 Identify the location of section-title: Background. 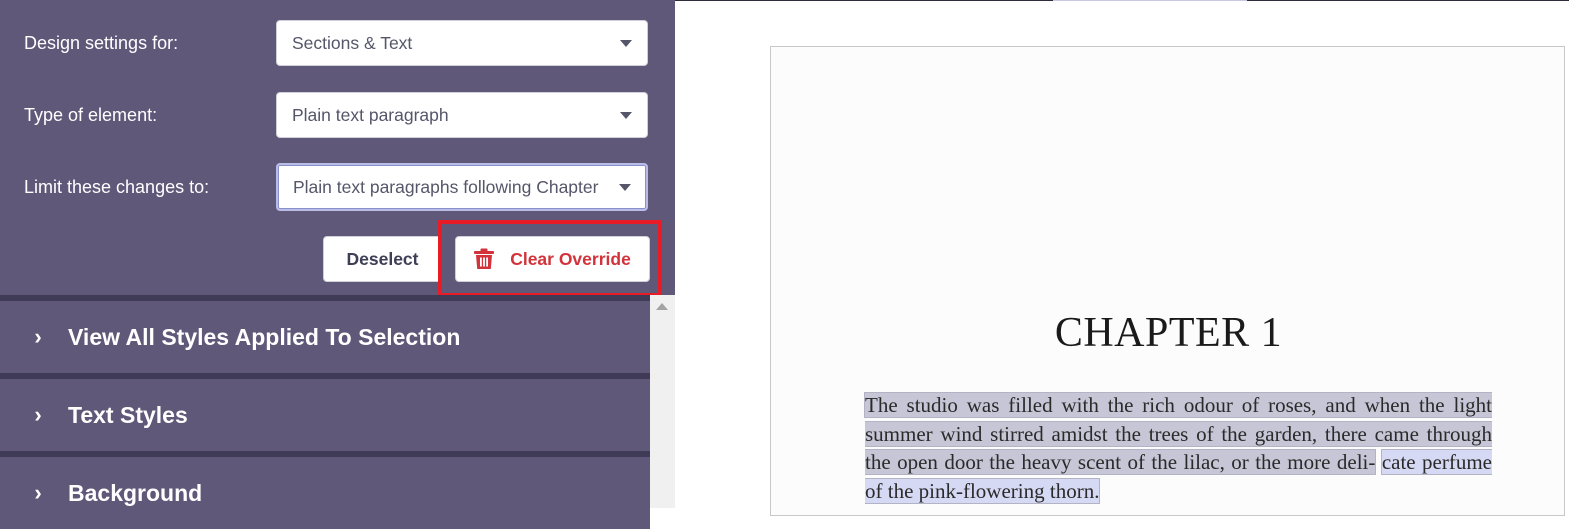
(135, 492).